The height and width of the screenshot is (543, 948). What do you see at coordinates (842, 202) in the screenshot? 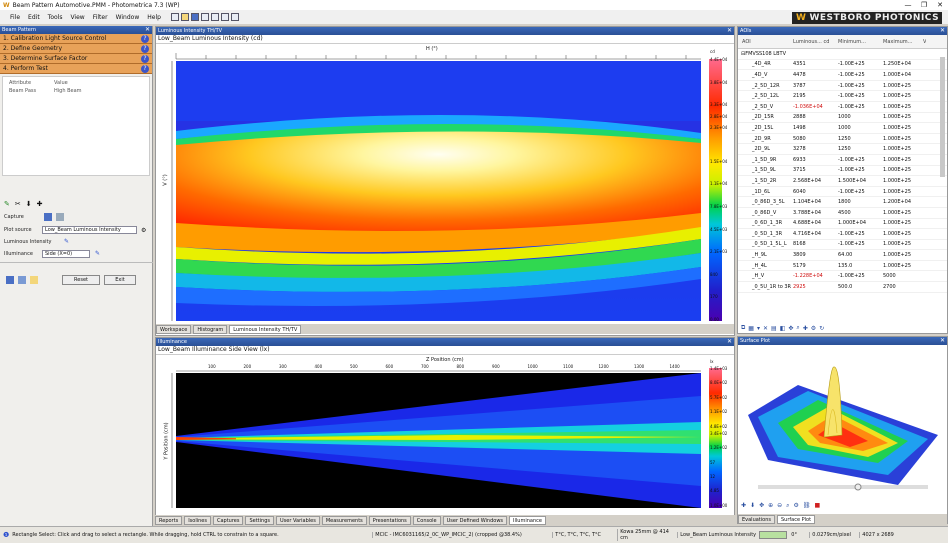
I see `aoi-row: _0_86D_3_5L 1.104E+04 1800 1.200E+04` at bounding box center [842, 202].